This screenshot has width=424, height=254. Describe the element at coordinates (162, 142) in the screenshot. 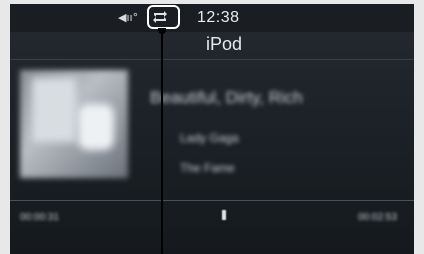

I see `callout-line` at that location.